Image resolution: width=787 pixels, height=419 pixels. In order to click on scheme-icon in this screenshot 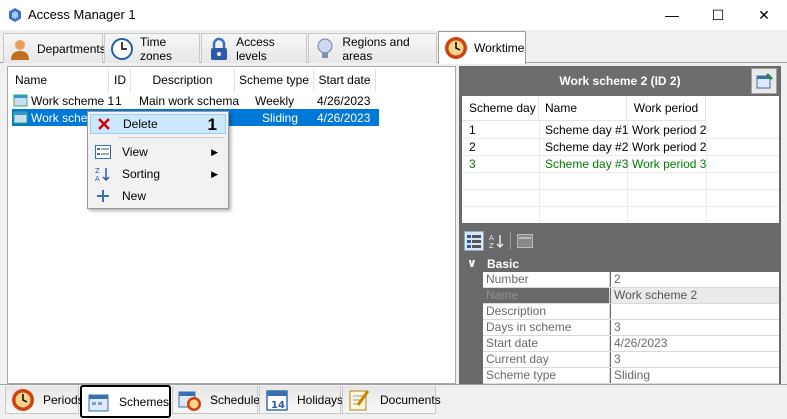, I will do `click(20, 100)`.